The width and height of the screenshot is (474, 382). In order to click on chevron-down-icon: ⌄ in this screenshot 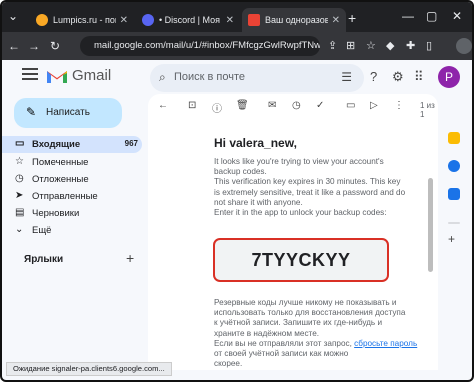, I will do `click(19, 229)`.